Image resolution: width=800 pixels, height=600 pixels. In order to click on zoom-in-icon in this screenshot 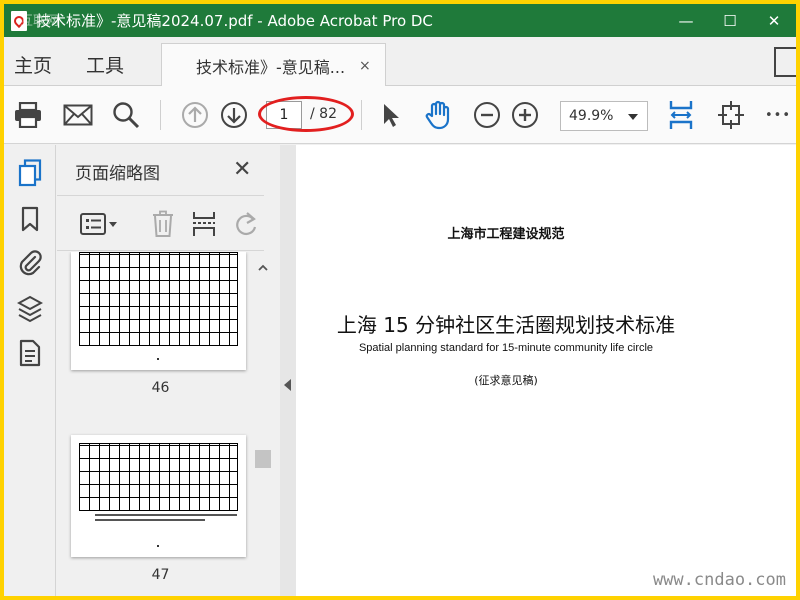, I will do `click(525, 115)`.